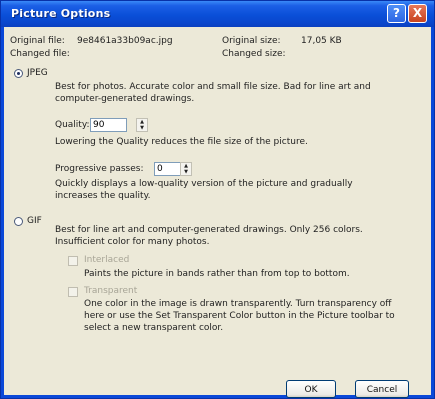 The image size is (435, 399). Describe the element at coordinates (34, 221) in the screenshot. I see `gif-label: GIF` at that location.